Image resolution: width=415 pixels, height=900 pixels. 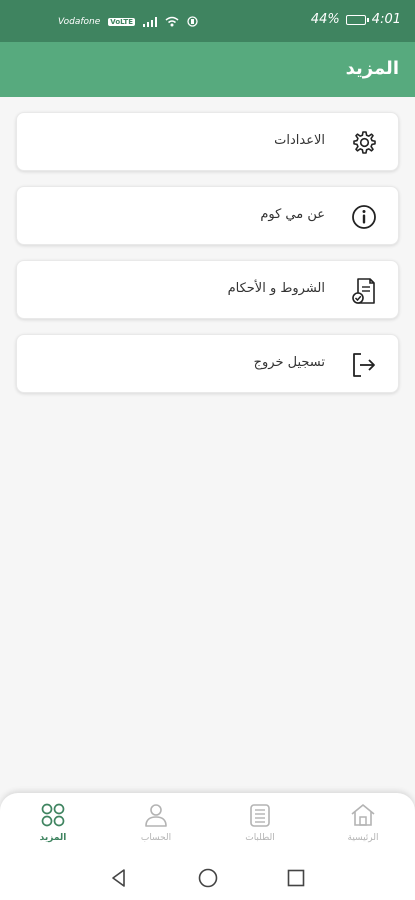 What do you see at coordinates (79, 21) in the screenshot?
I see `carrier-name: Vodafone` at bounding box center [79, 21].